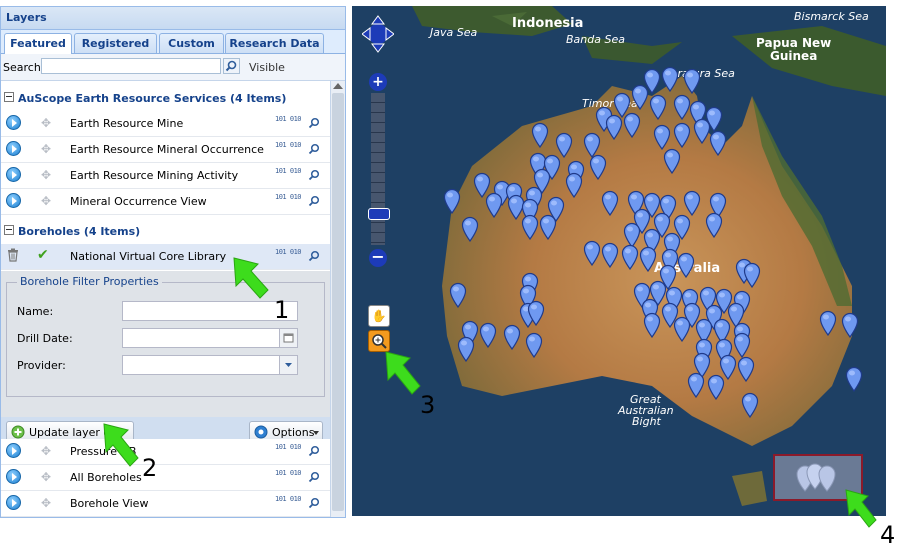 The image size is (901, 552). I want to click on trash-icon, so click(13, 255).